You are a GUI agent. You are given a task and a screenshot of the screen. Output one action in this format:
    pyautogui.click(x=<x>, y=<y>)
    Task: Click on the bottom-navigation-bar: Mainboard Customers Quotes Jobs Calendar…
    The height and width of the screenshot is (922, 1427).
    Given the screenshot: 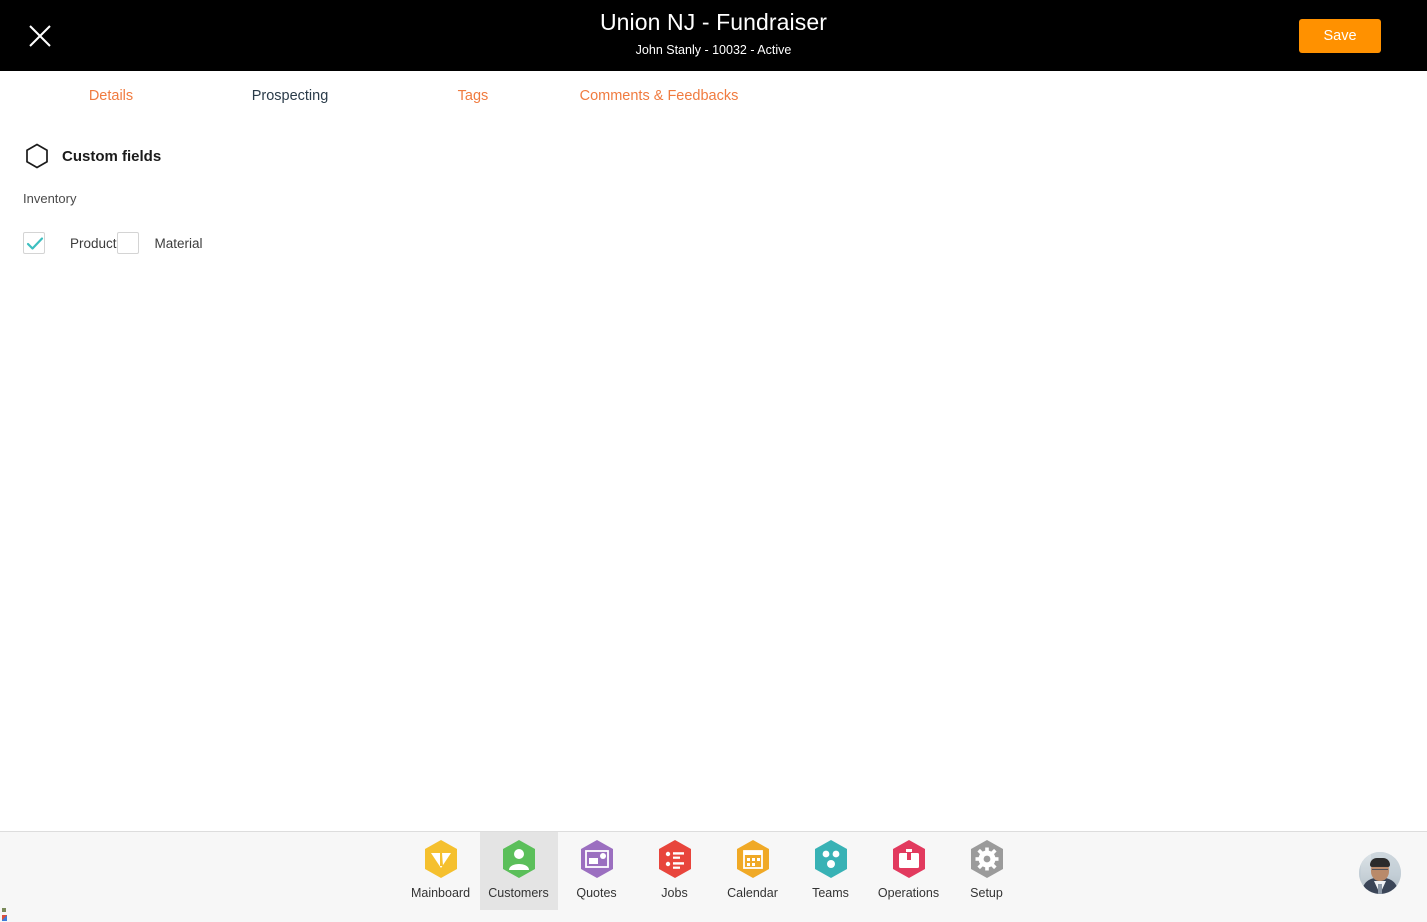 What is the action you would take?
    pyautogui.click(x=713, y=876)
    